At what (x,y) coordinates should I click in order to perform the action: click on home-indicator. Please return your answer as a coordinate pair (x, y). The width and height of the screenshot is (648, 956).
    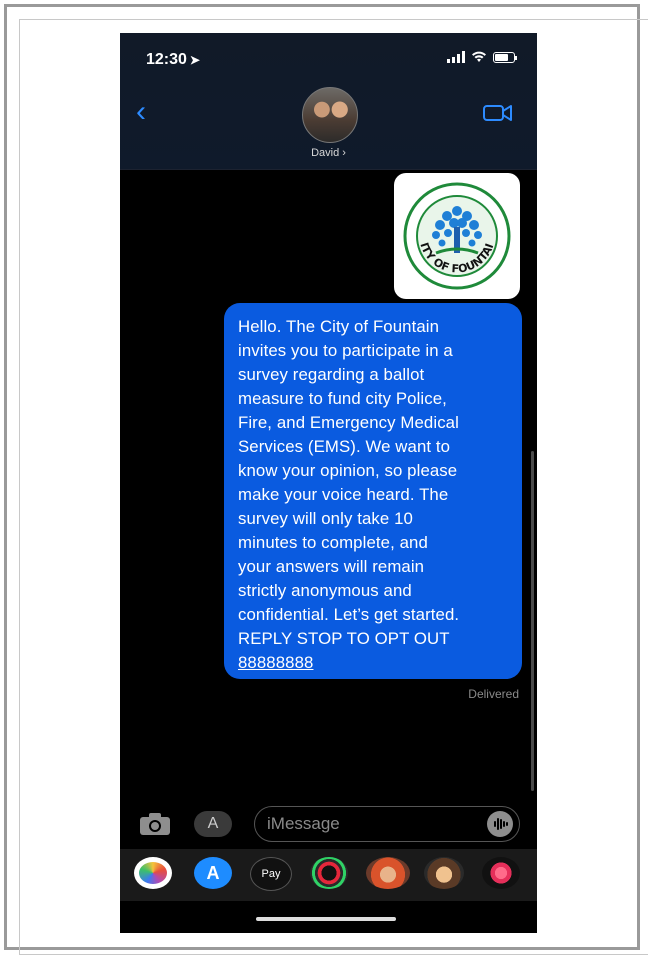
    Looking at the image, I should click on (326, 919).